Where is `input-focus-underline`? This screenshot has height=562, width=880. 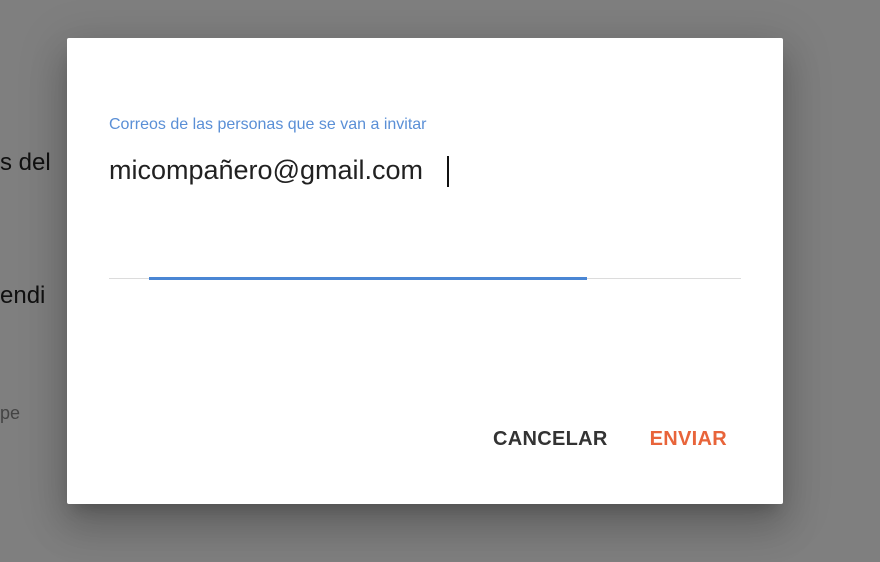 input-focus-underline is located at coordinates (368, 278).